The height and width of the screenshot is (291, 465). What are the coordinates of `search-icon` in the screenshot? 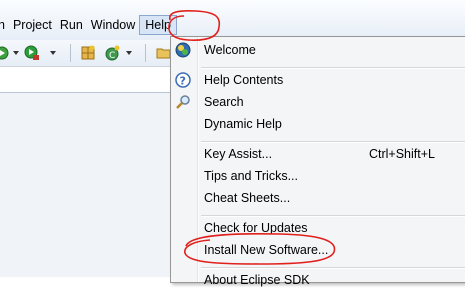 It's located at (183, 102).